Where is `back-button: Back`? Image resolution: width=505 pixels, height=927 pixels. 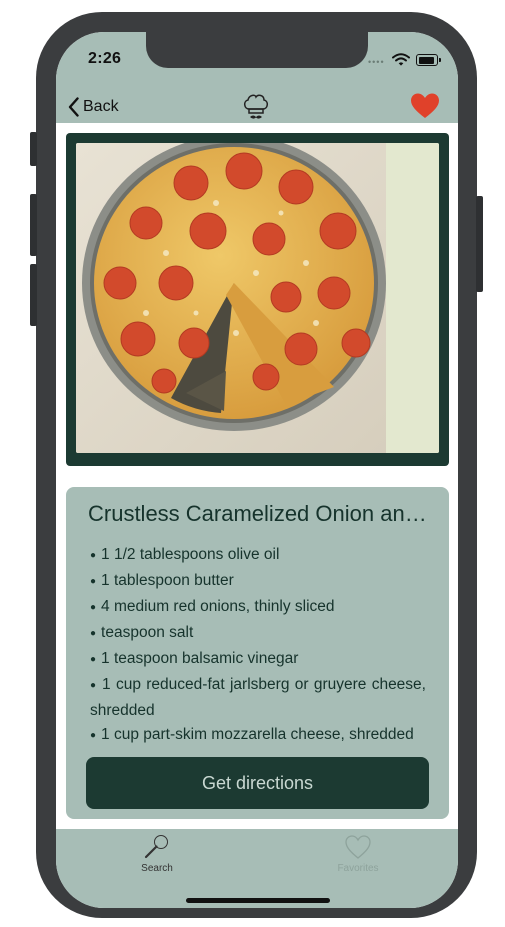
back-button: Back is located at coordinates (93, 106).